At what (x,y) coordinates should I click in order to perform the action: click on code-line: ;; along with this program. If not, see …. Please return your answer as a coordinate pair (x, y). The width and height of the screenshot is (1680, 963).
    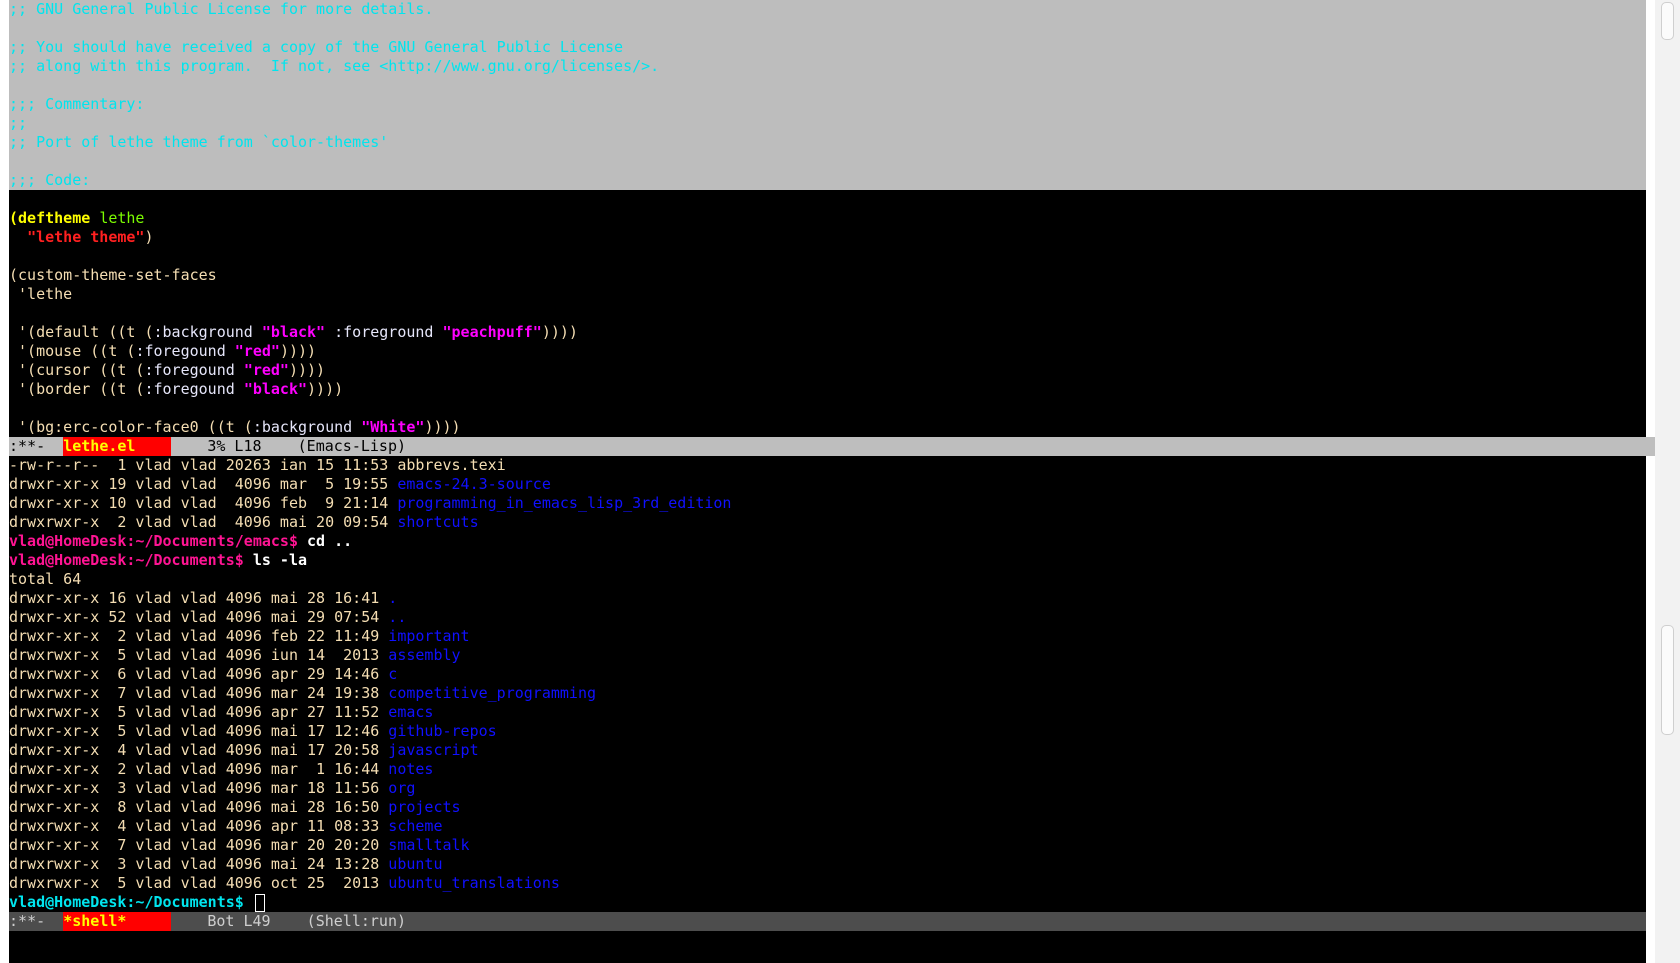
    Looking at the image, I should click on (334, 66).